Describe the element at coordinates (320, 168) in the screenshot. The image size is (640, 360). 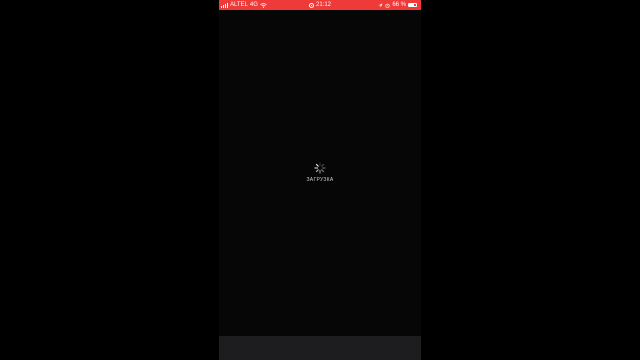
I see `loading-spinner-icon` at that location.